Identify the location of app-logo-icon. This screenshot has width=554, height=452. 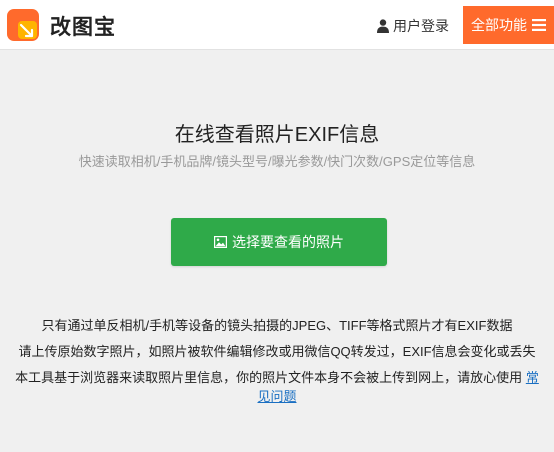
(23, 25).